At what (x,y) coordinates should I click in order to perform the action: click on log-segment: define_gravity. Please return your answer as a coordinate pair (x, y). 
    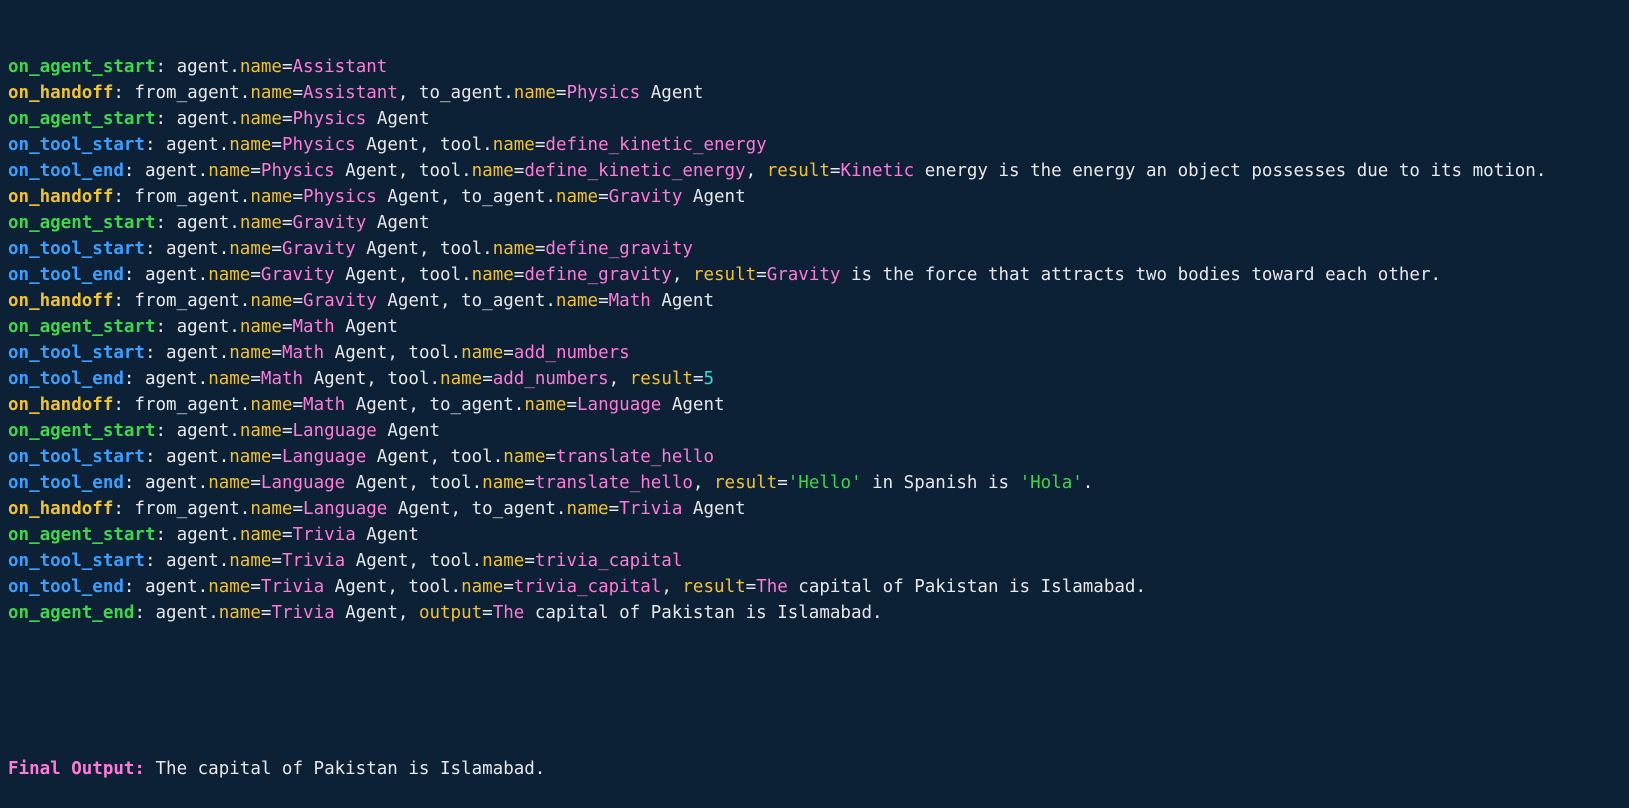
    Looking at the image, I should click on (619, 249).